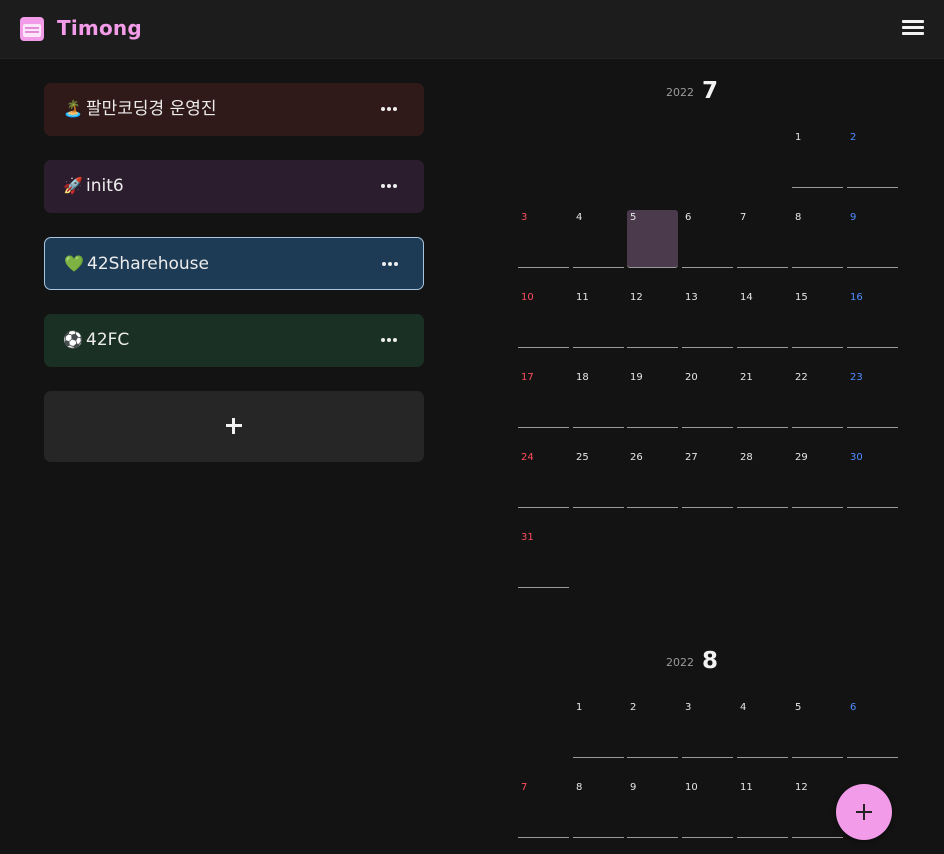 The height and width of the screenshot is (854, 944). I want to click on calendar-day: 22, so click(817, 399).